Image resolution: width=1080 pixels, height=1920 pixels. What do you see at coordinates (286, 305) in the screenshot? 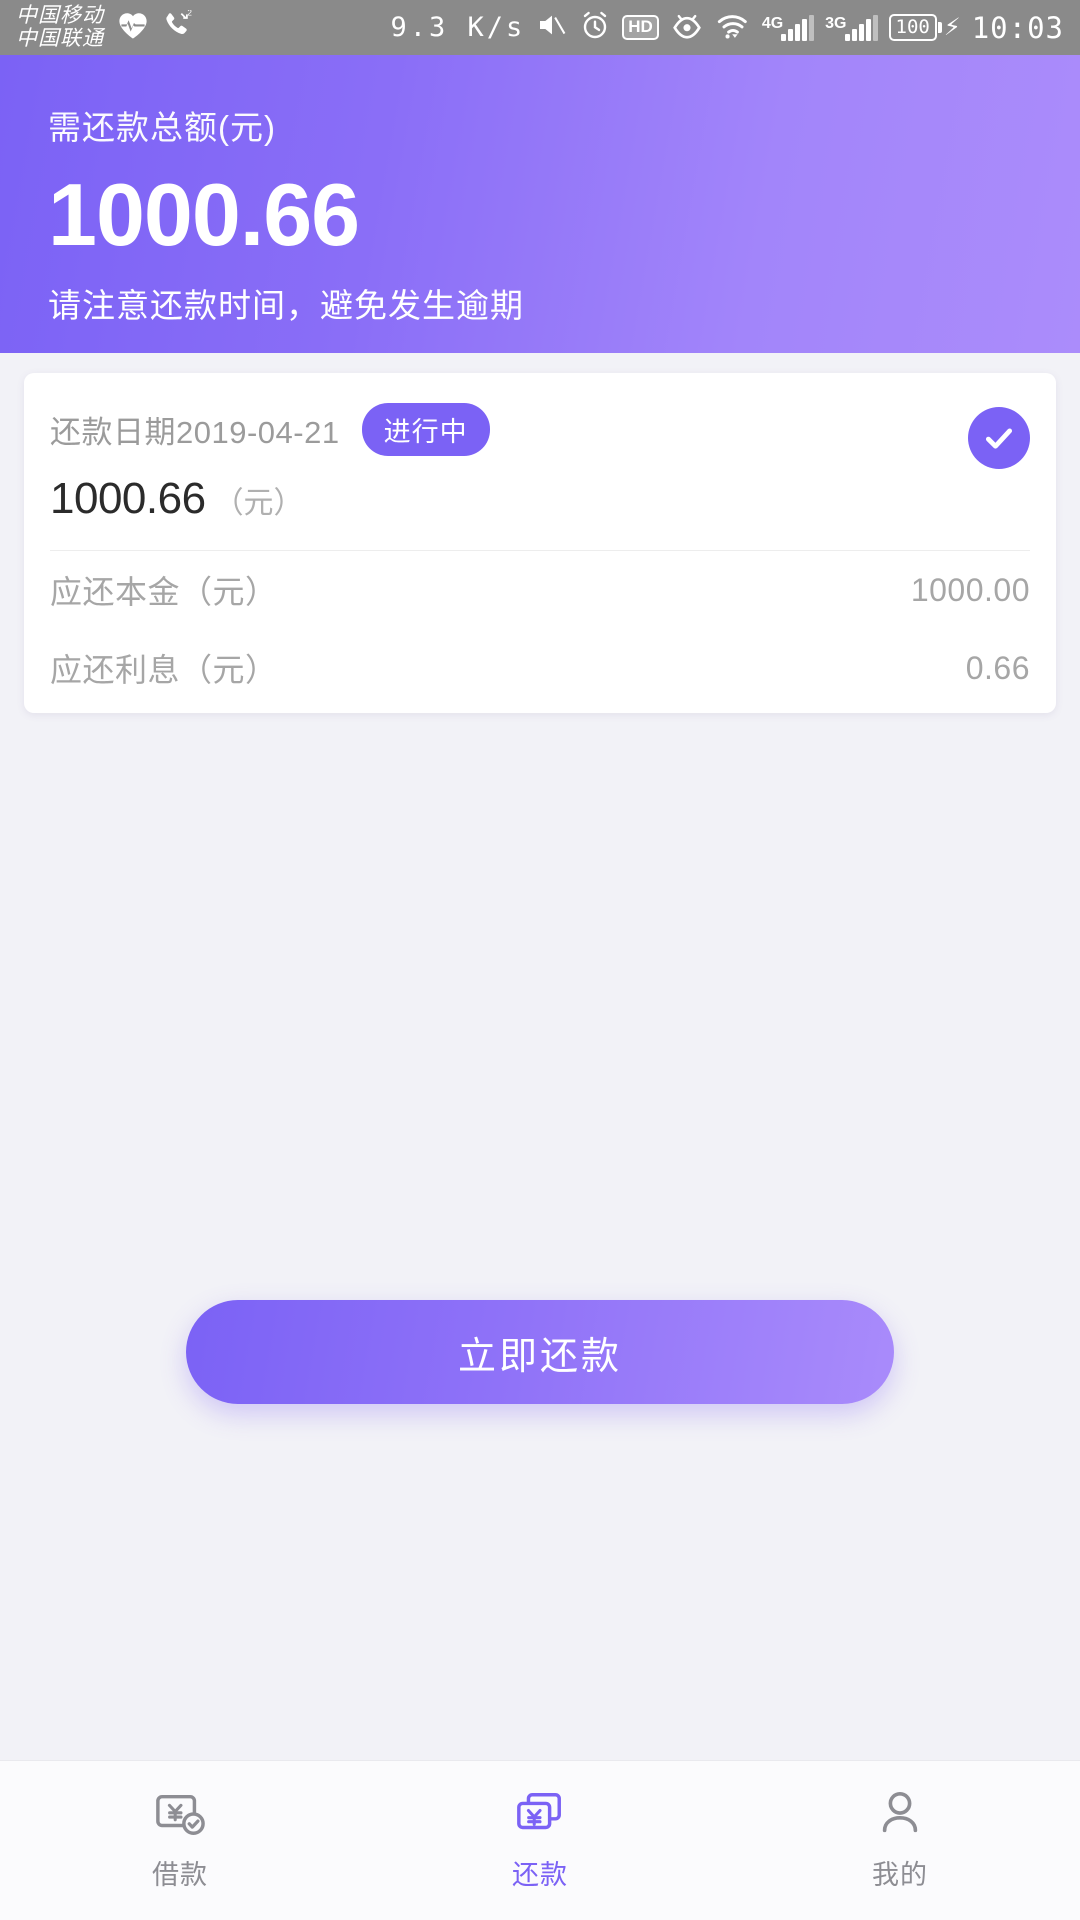
I see `repayment-warning-note: 请注意还款时间，避免发生逾期` at bounding box center [286, 305].